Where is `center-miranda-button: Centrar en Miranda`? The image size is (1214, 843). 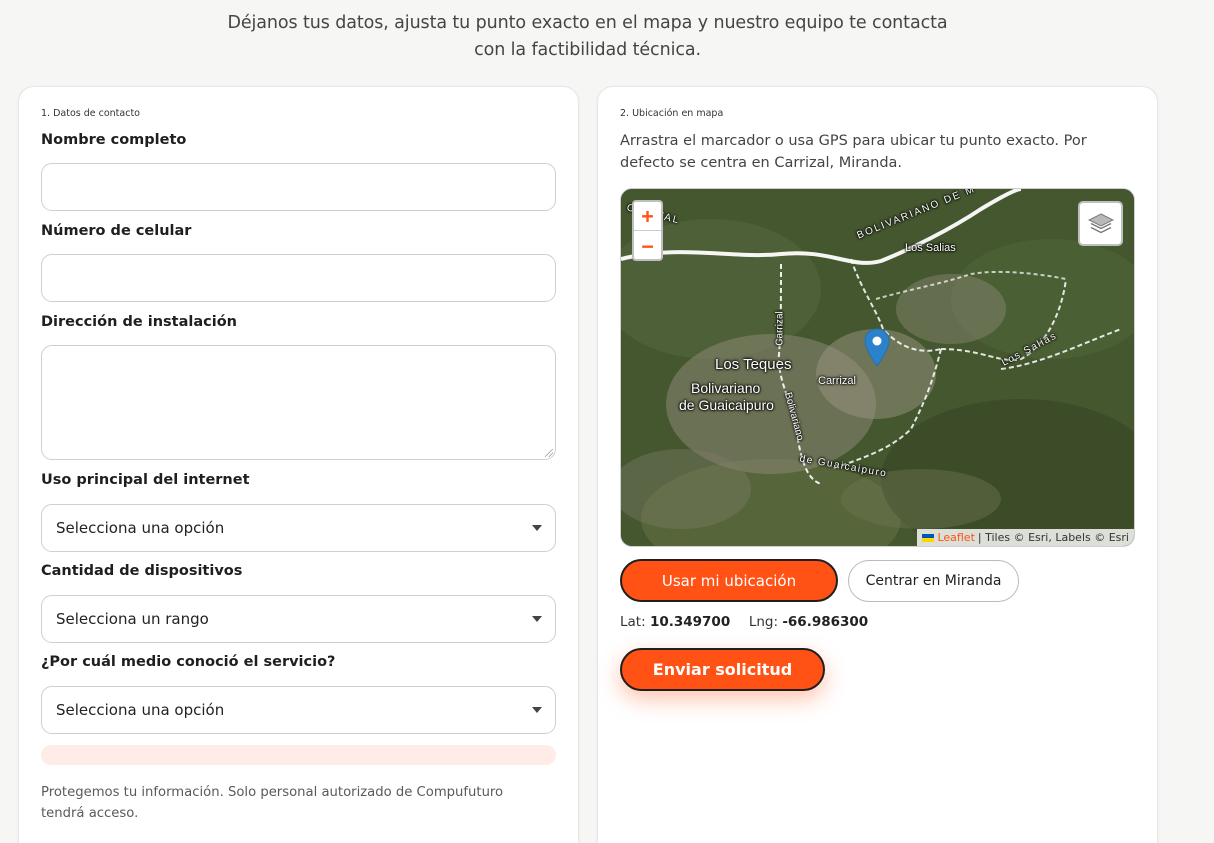
center-miranda-button: Centrar en Miranda is located at coordinates (933, 581).